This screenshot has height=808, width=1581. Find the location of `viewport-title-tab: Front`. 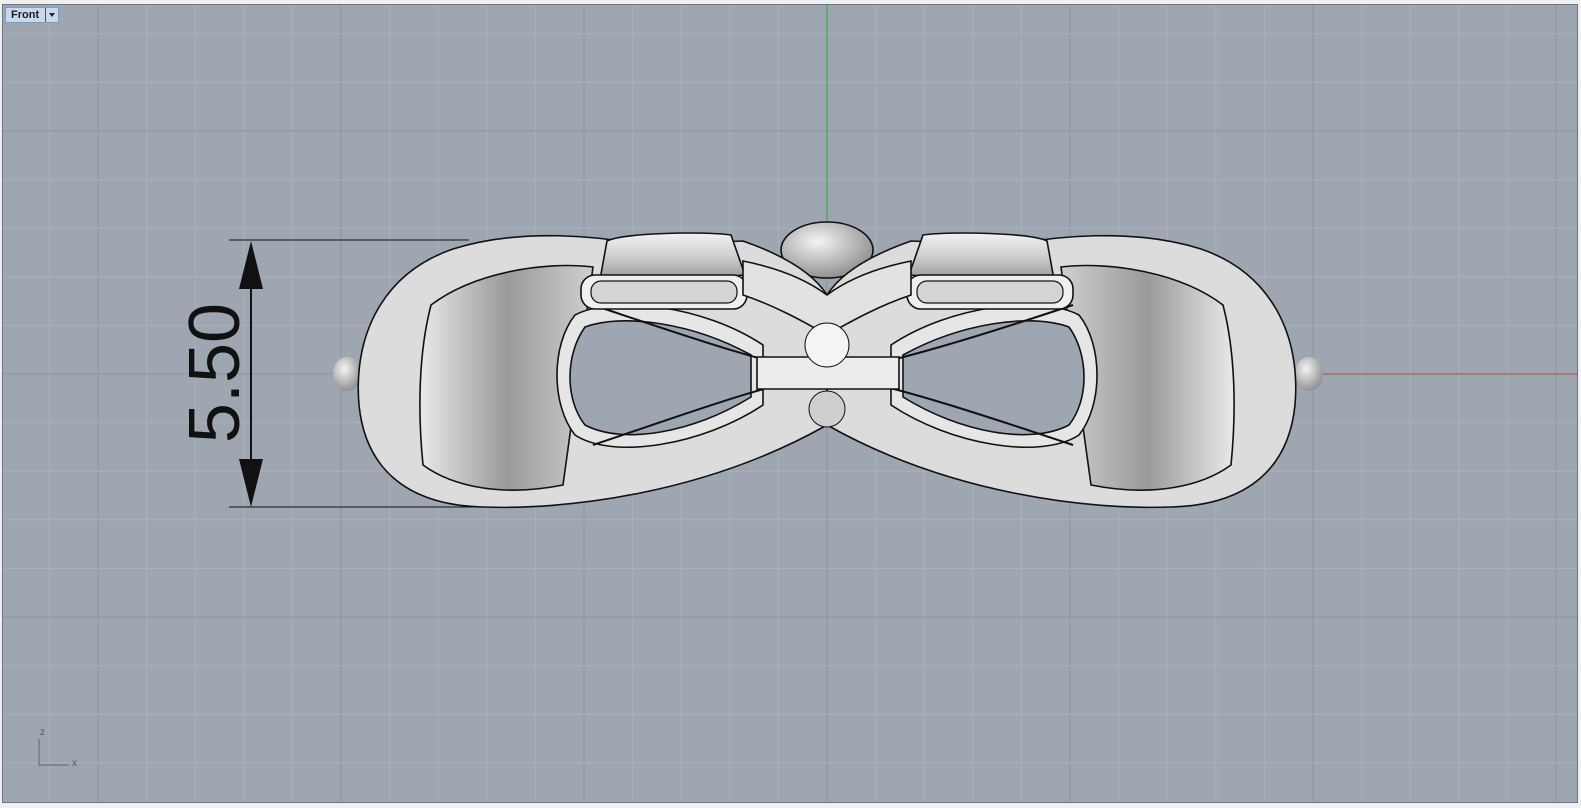

viewport-title-tab: Front is located at coordinates (32, 15).